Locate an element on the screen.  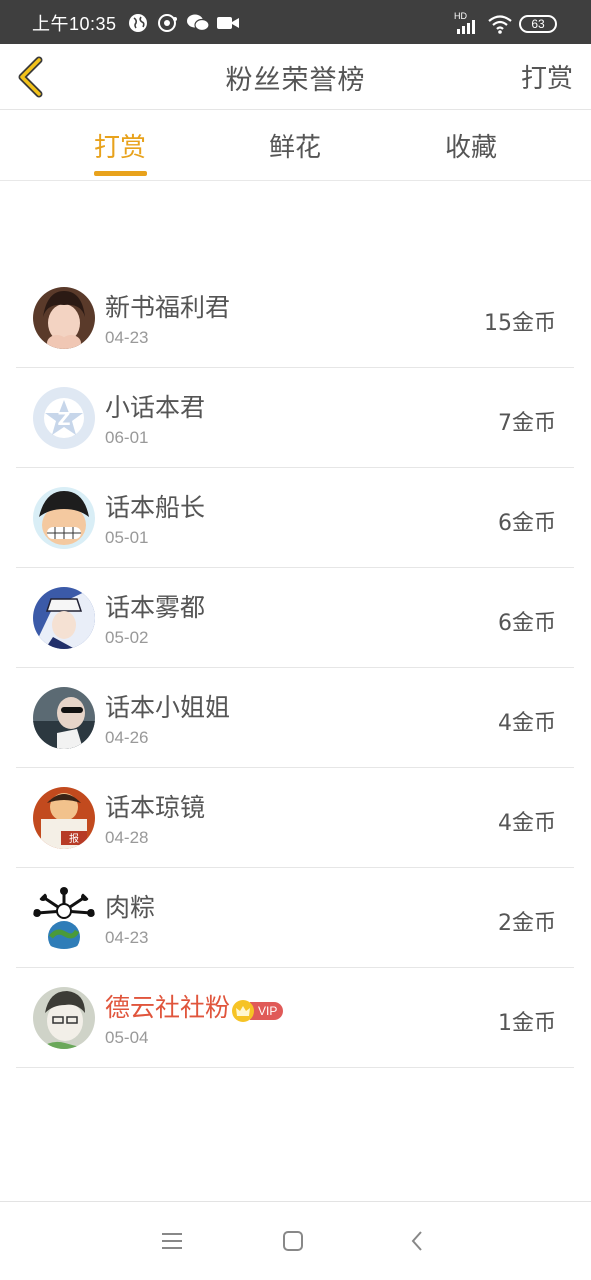
list-item: 报 话本琼镜 04-28 4金币 is located at coordinates (295, 818).